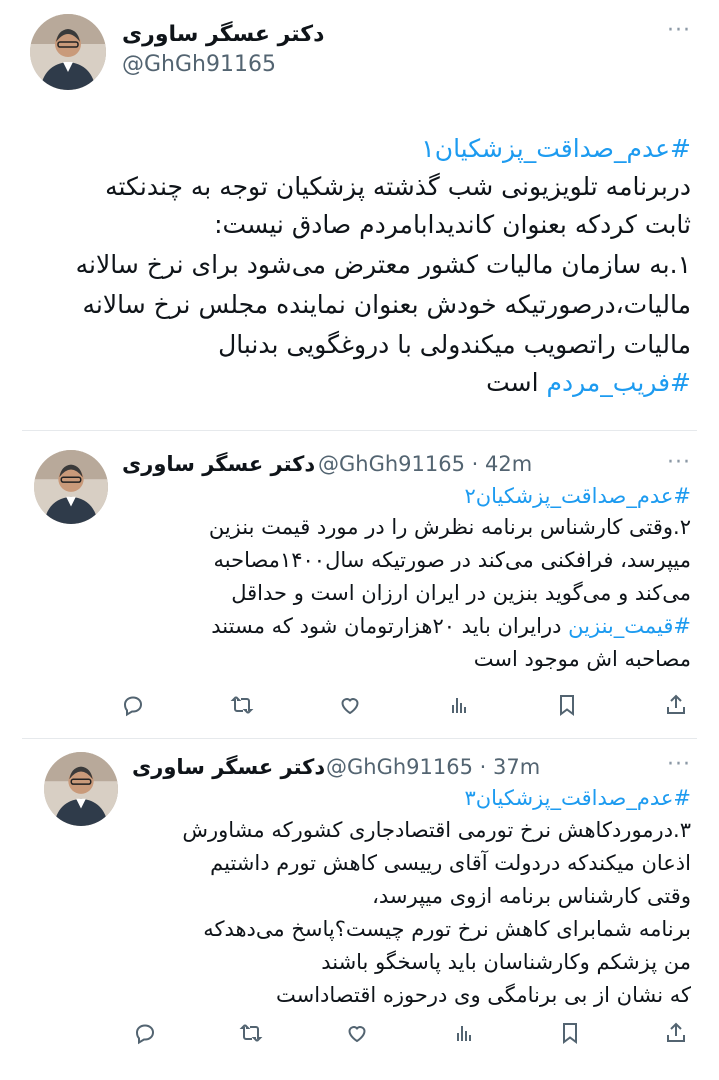 This screenshot has height=1080, width=719. What do you see at coordinates (619, 382) in the screenshot?
I see `hashtag-link: #فریب_مردم` at bounding box center [619, 382].